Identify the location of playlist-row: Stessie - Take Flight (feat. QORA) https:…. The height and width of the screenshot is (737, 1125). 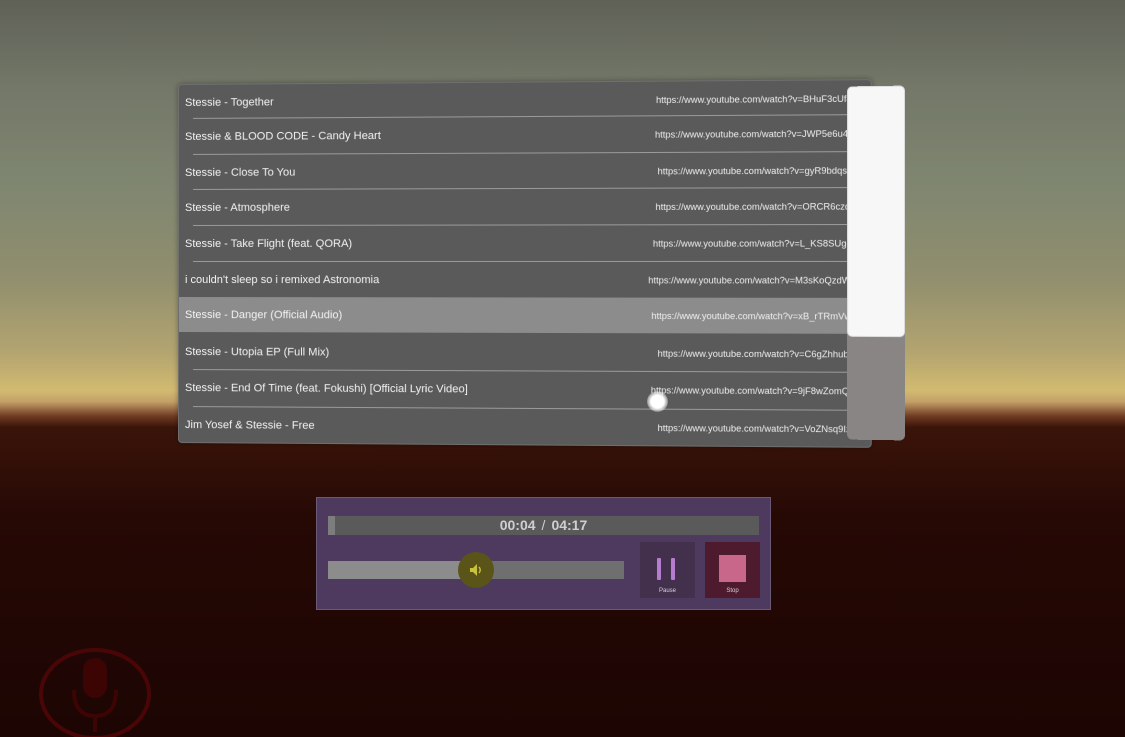
(525, 243).